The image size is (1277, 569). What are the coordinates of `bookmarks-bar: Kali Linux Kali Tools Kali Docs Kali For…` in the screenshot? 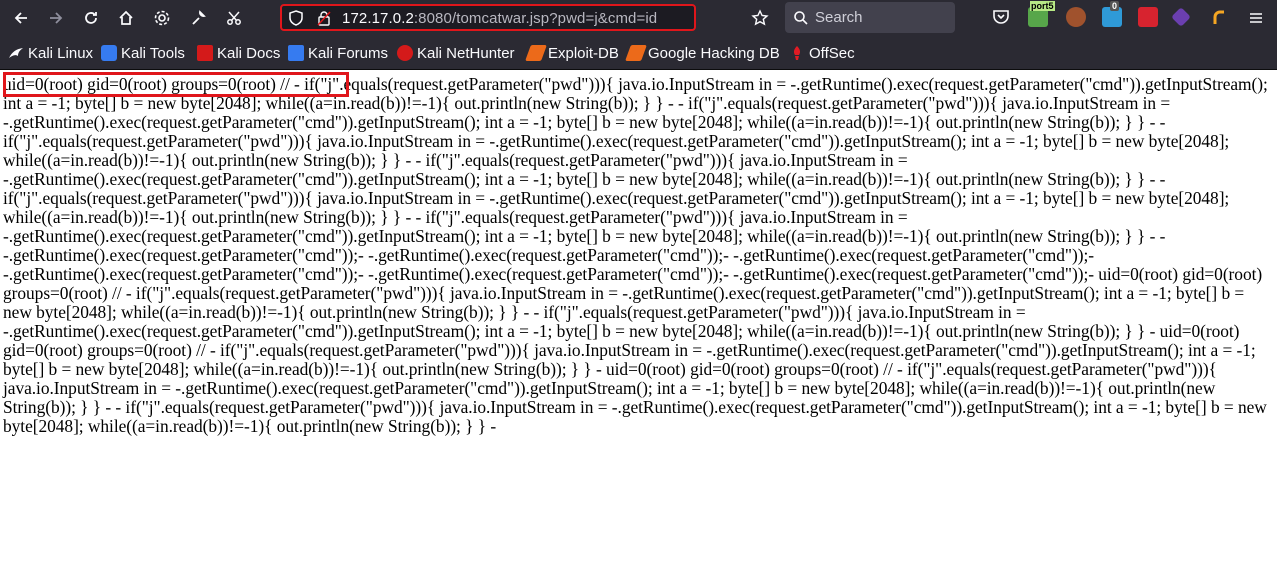 It's located at (638, 53).